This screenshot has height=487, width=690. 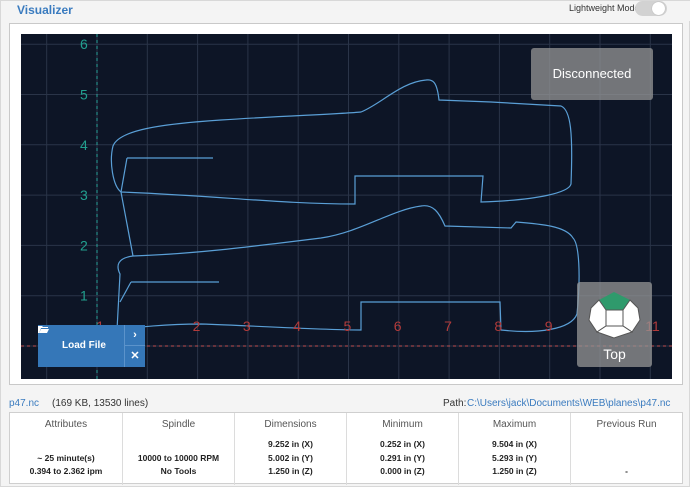 I want to click on stats-col-spindle: Spindle 10000 to 10000 RPM No Tools, so click(x=179, y=449).